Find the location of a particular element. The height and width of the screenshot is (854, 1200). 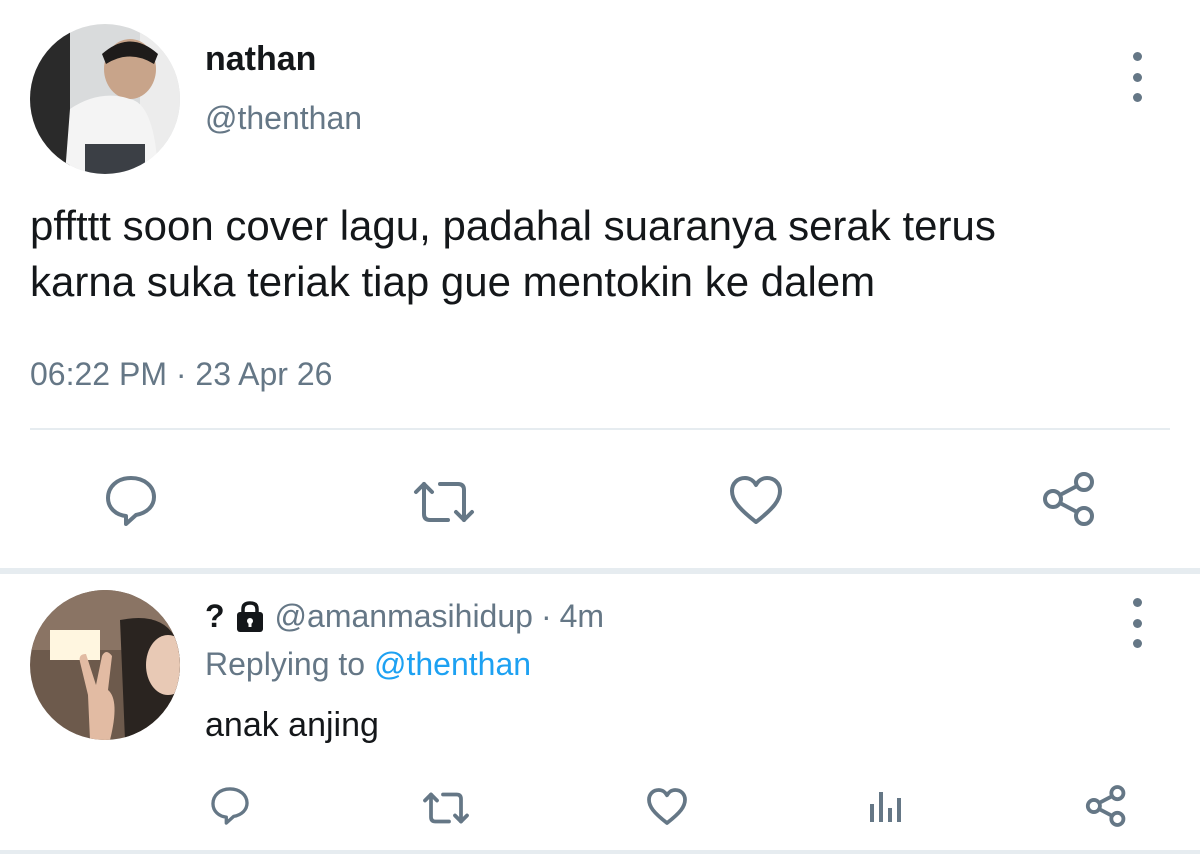

section-divider is located at coordinates (600, 571).